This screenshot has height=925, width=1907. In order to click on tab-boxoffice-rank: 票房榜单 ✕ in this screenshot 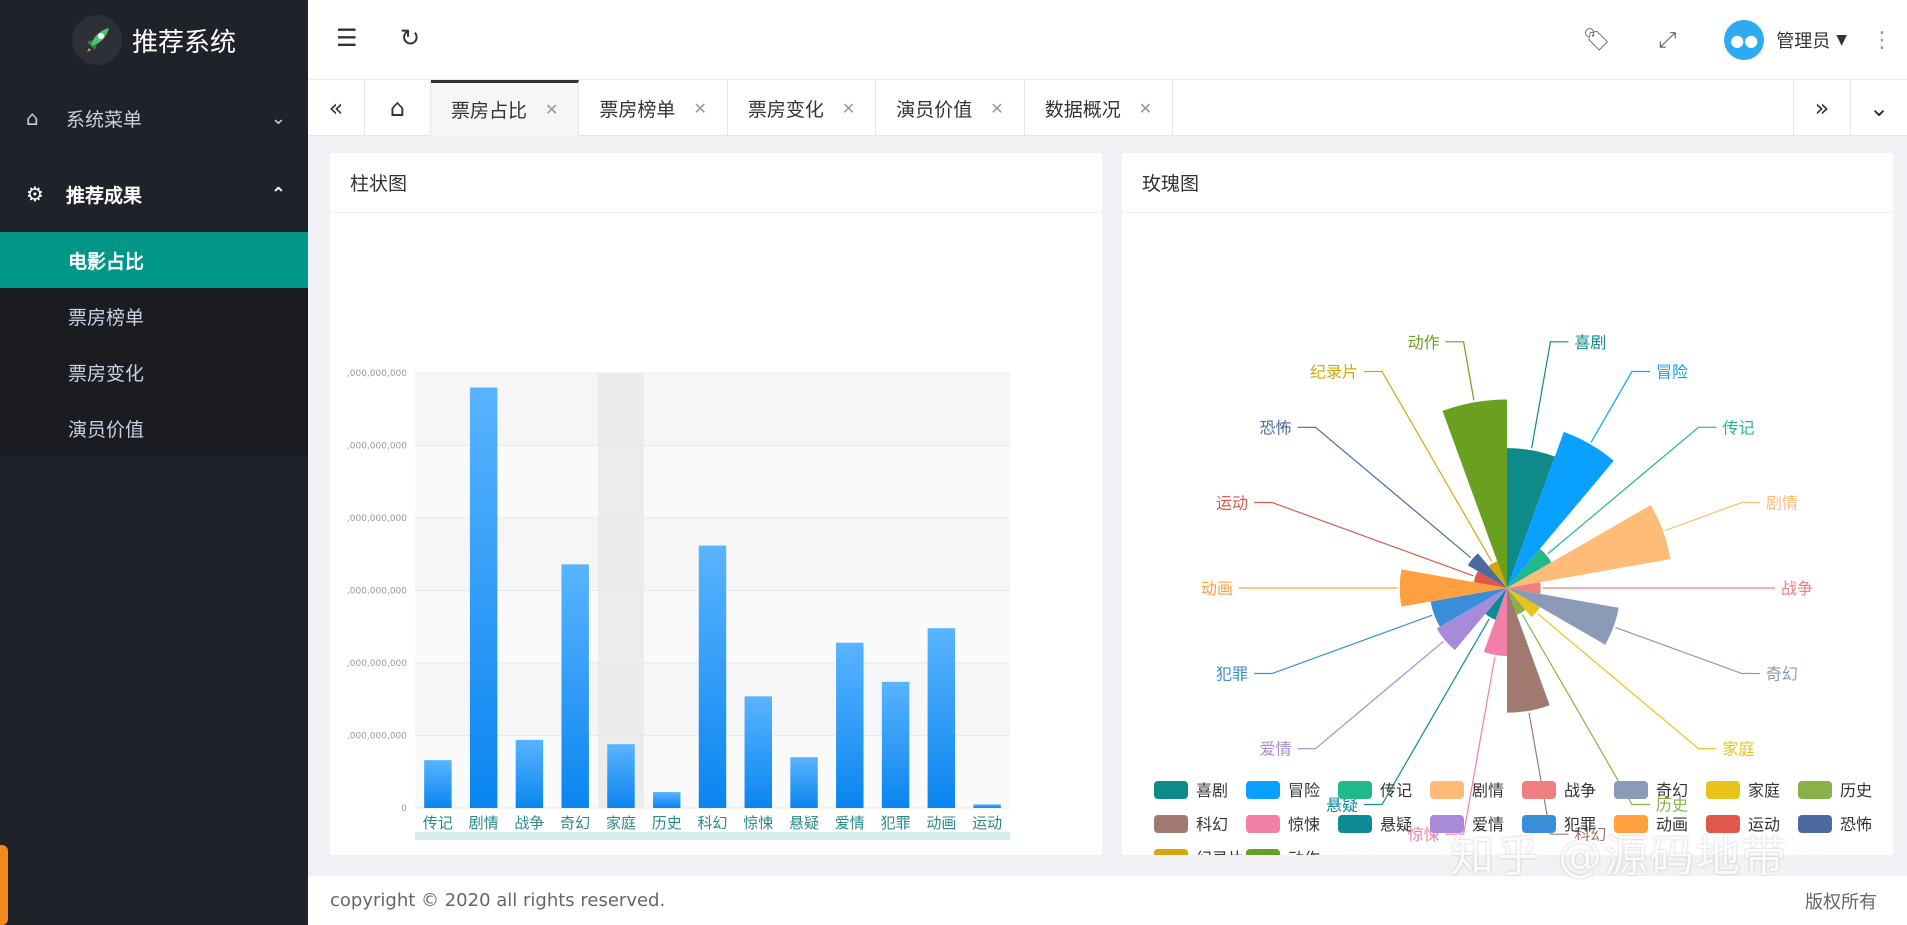, I will do `click(653, 108)`.